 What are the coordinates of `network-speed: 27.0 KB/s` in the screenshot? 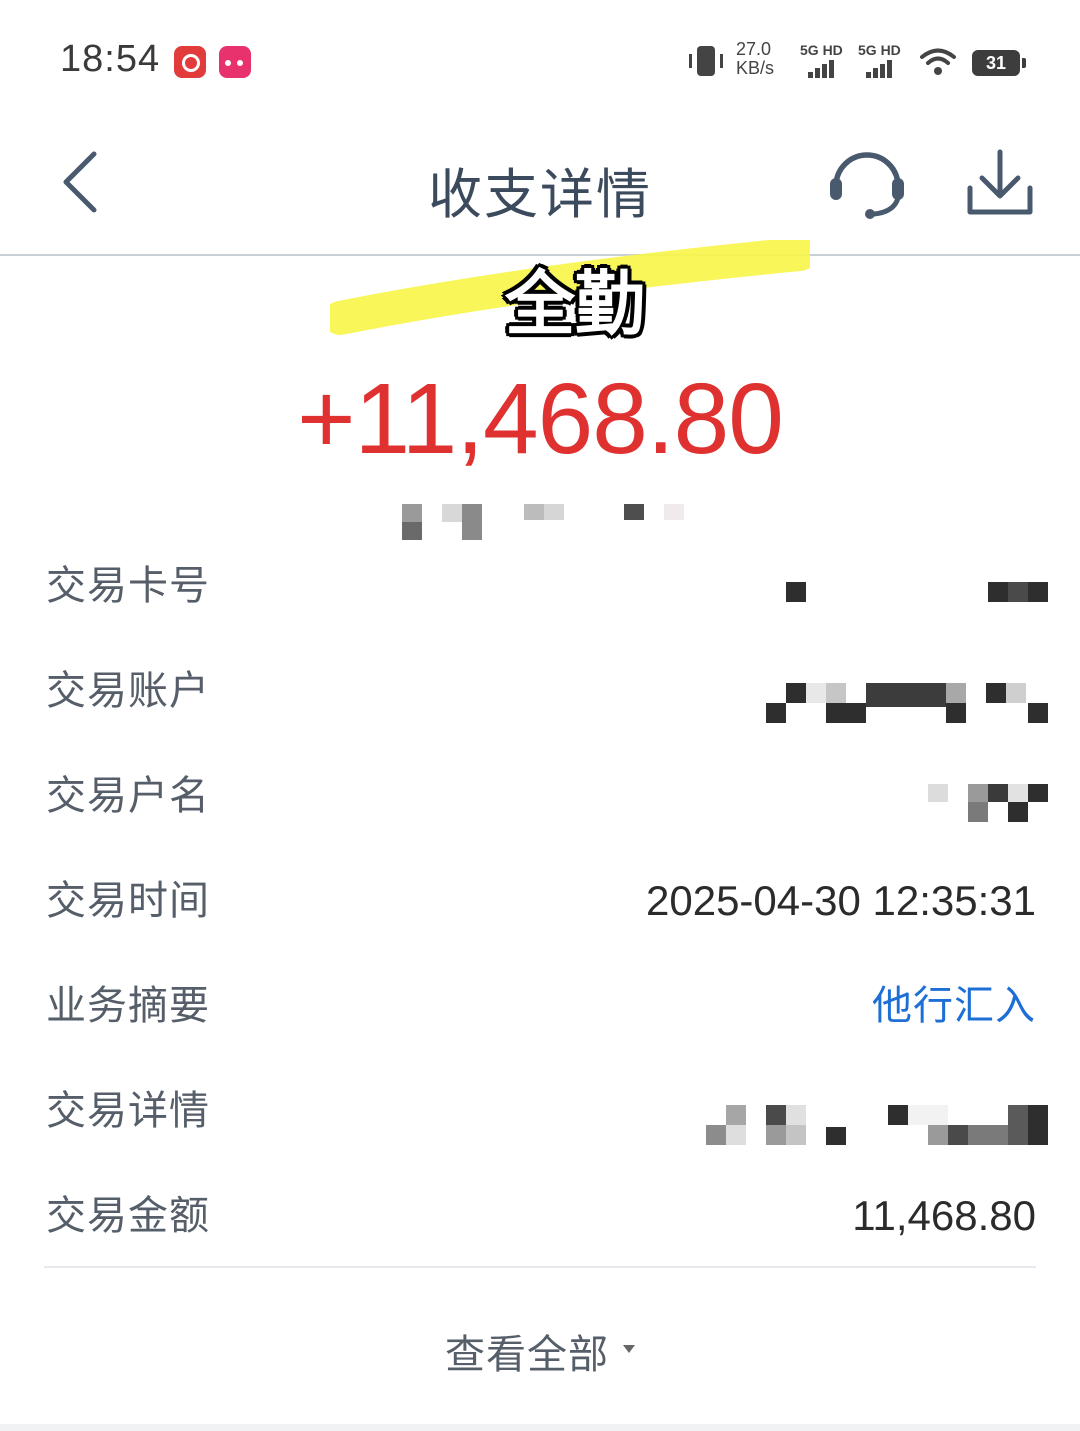 It's located at (762, 59).